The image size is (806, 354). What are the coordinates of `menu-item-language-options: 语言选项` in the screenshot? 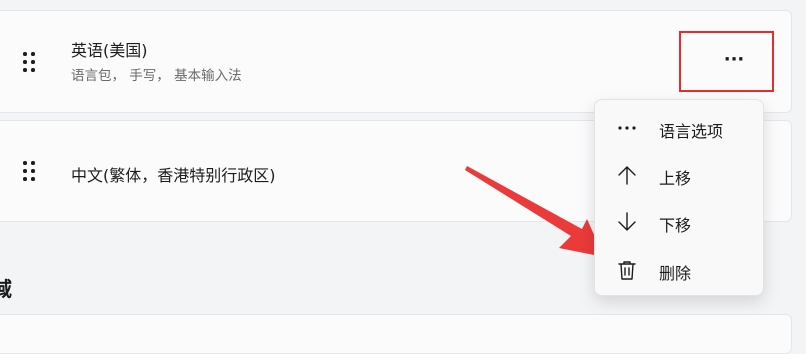 It's located at (679, 128).